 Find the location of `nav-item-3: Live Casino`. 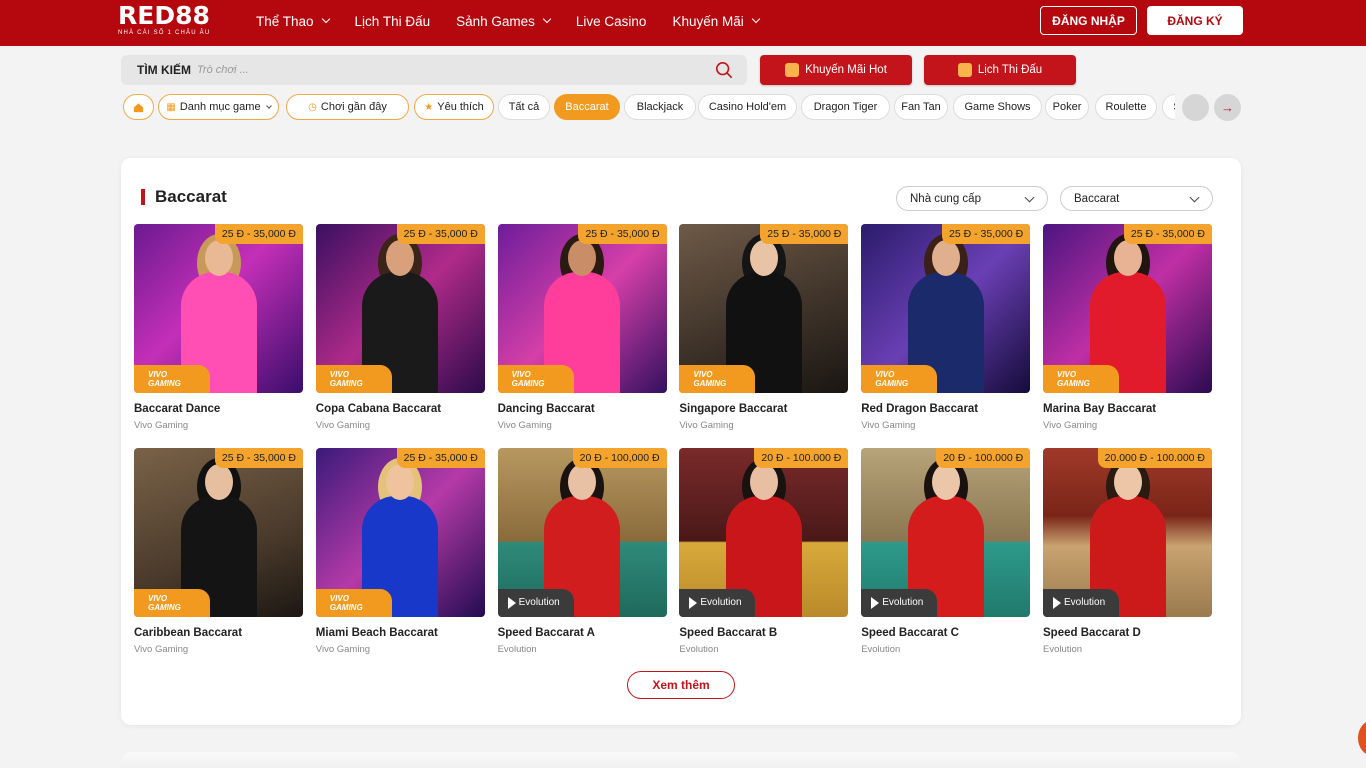

nav-item-3: Live Casino is located at coordinates (611, 21).